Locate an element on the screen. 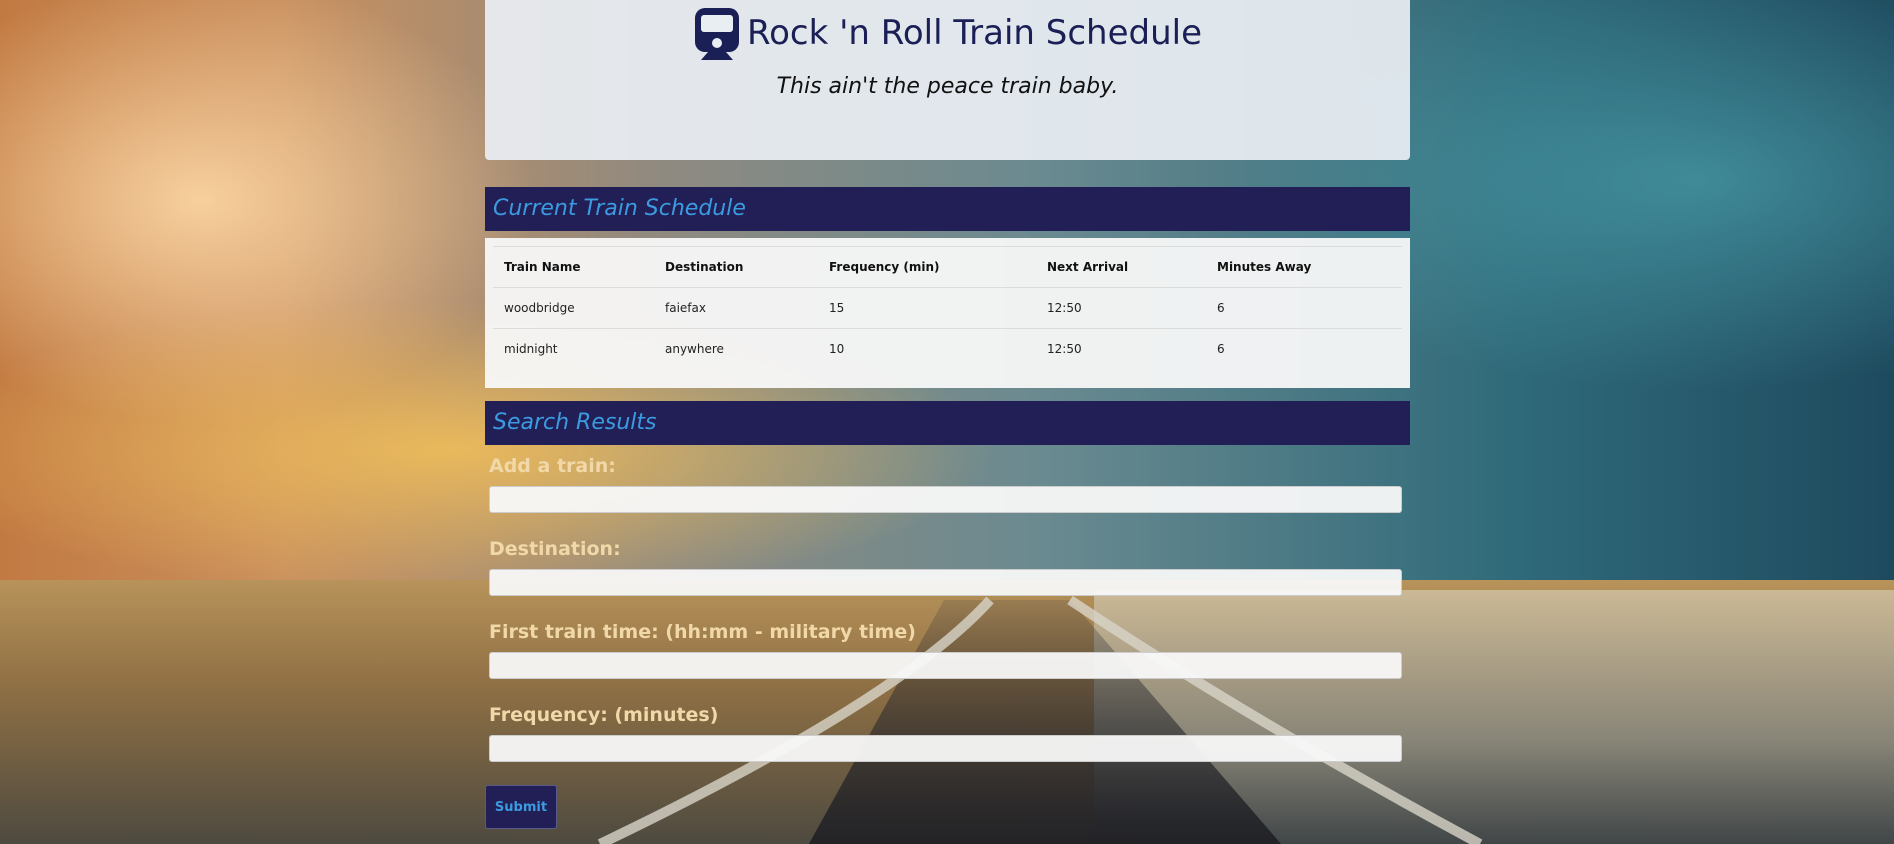  column-header-frequency: Frequency (min) is located at coordinates (927, 267).